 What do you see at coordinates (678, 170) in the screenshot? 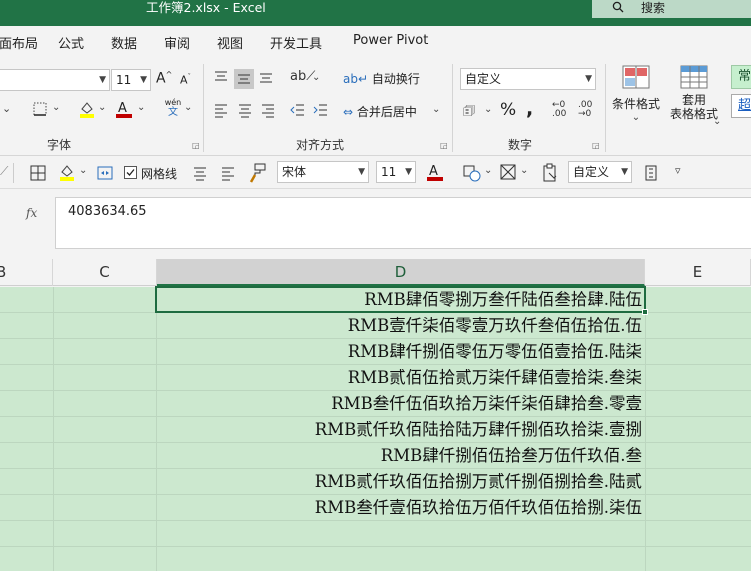
I see `more-options-icon: ▿` at bounding box center [678, 170].